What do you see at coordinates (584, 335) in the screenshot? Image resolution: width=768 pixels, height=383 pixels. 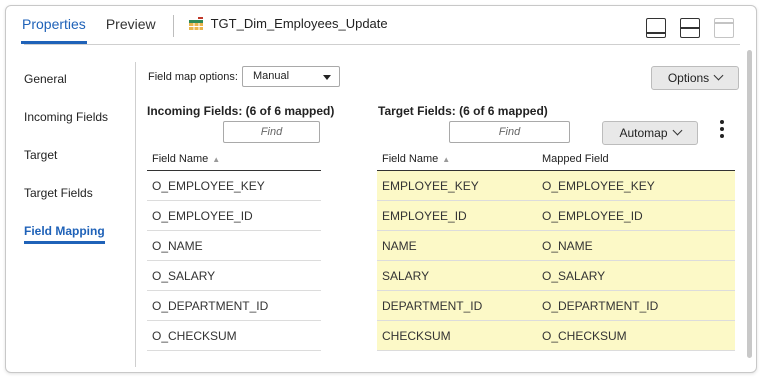 I see `mapped-field: O_CHECKSUM` at bounding box center [584, 335].